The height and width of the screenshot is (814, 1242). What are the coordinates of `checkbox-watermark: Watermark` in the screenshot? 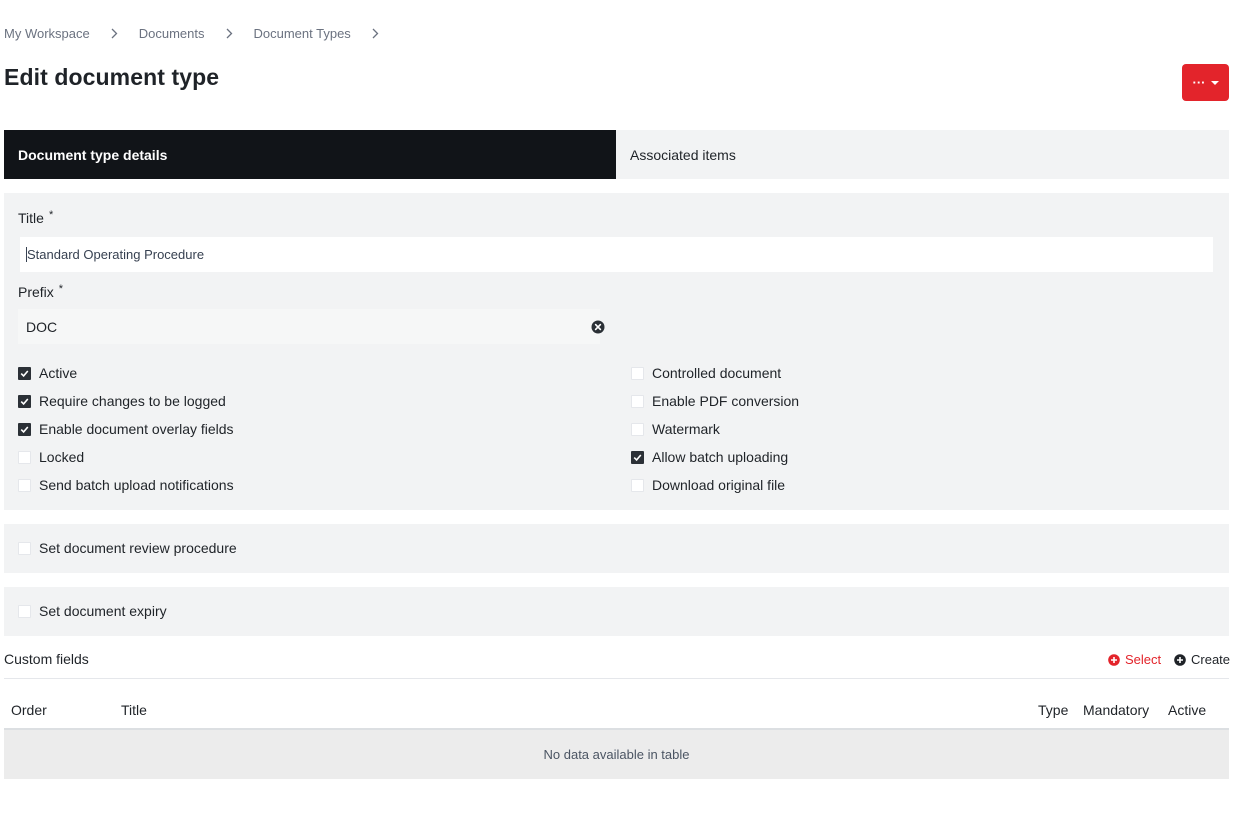 It's located at (675, 429).